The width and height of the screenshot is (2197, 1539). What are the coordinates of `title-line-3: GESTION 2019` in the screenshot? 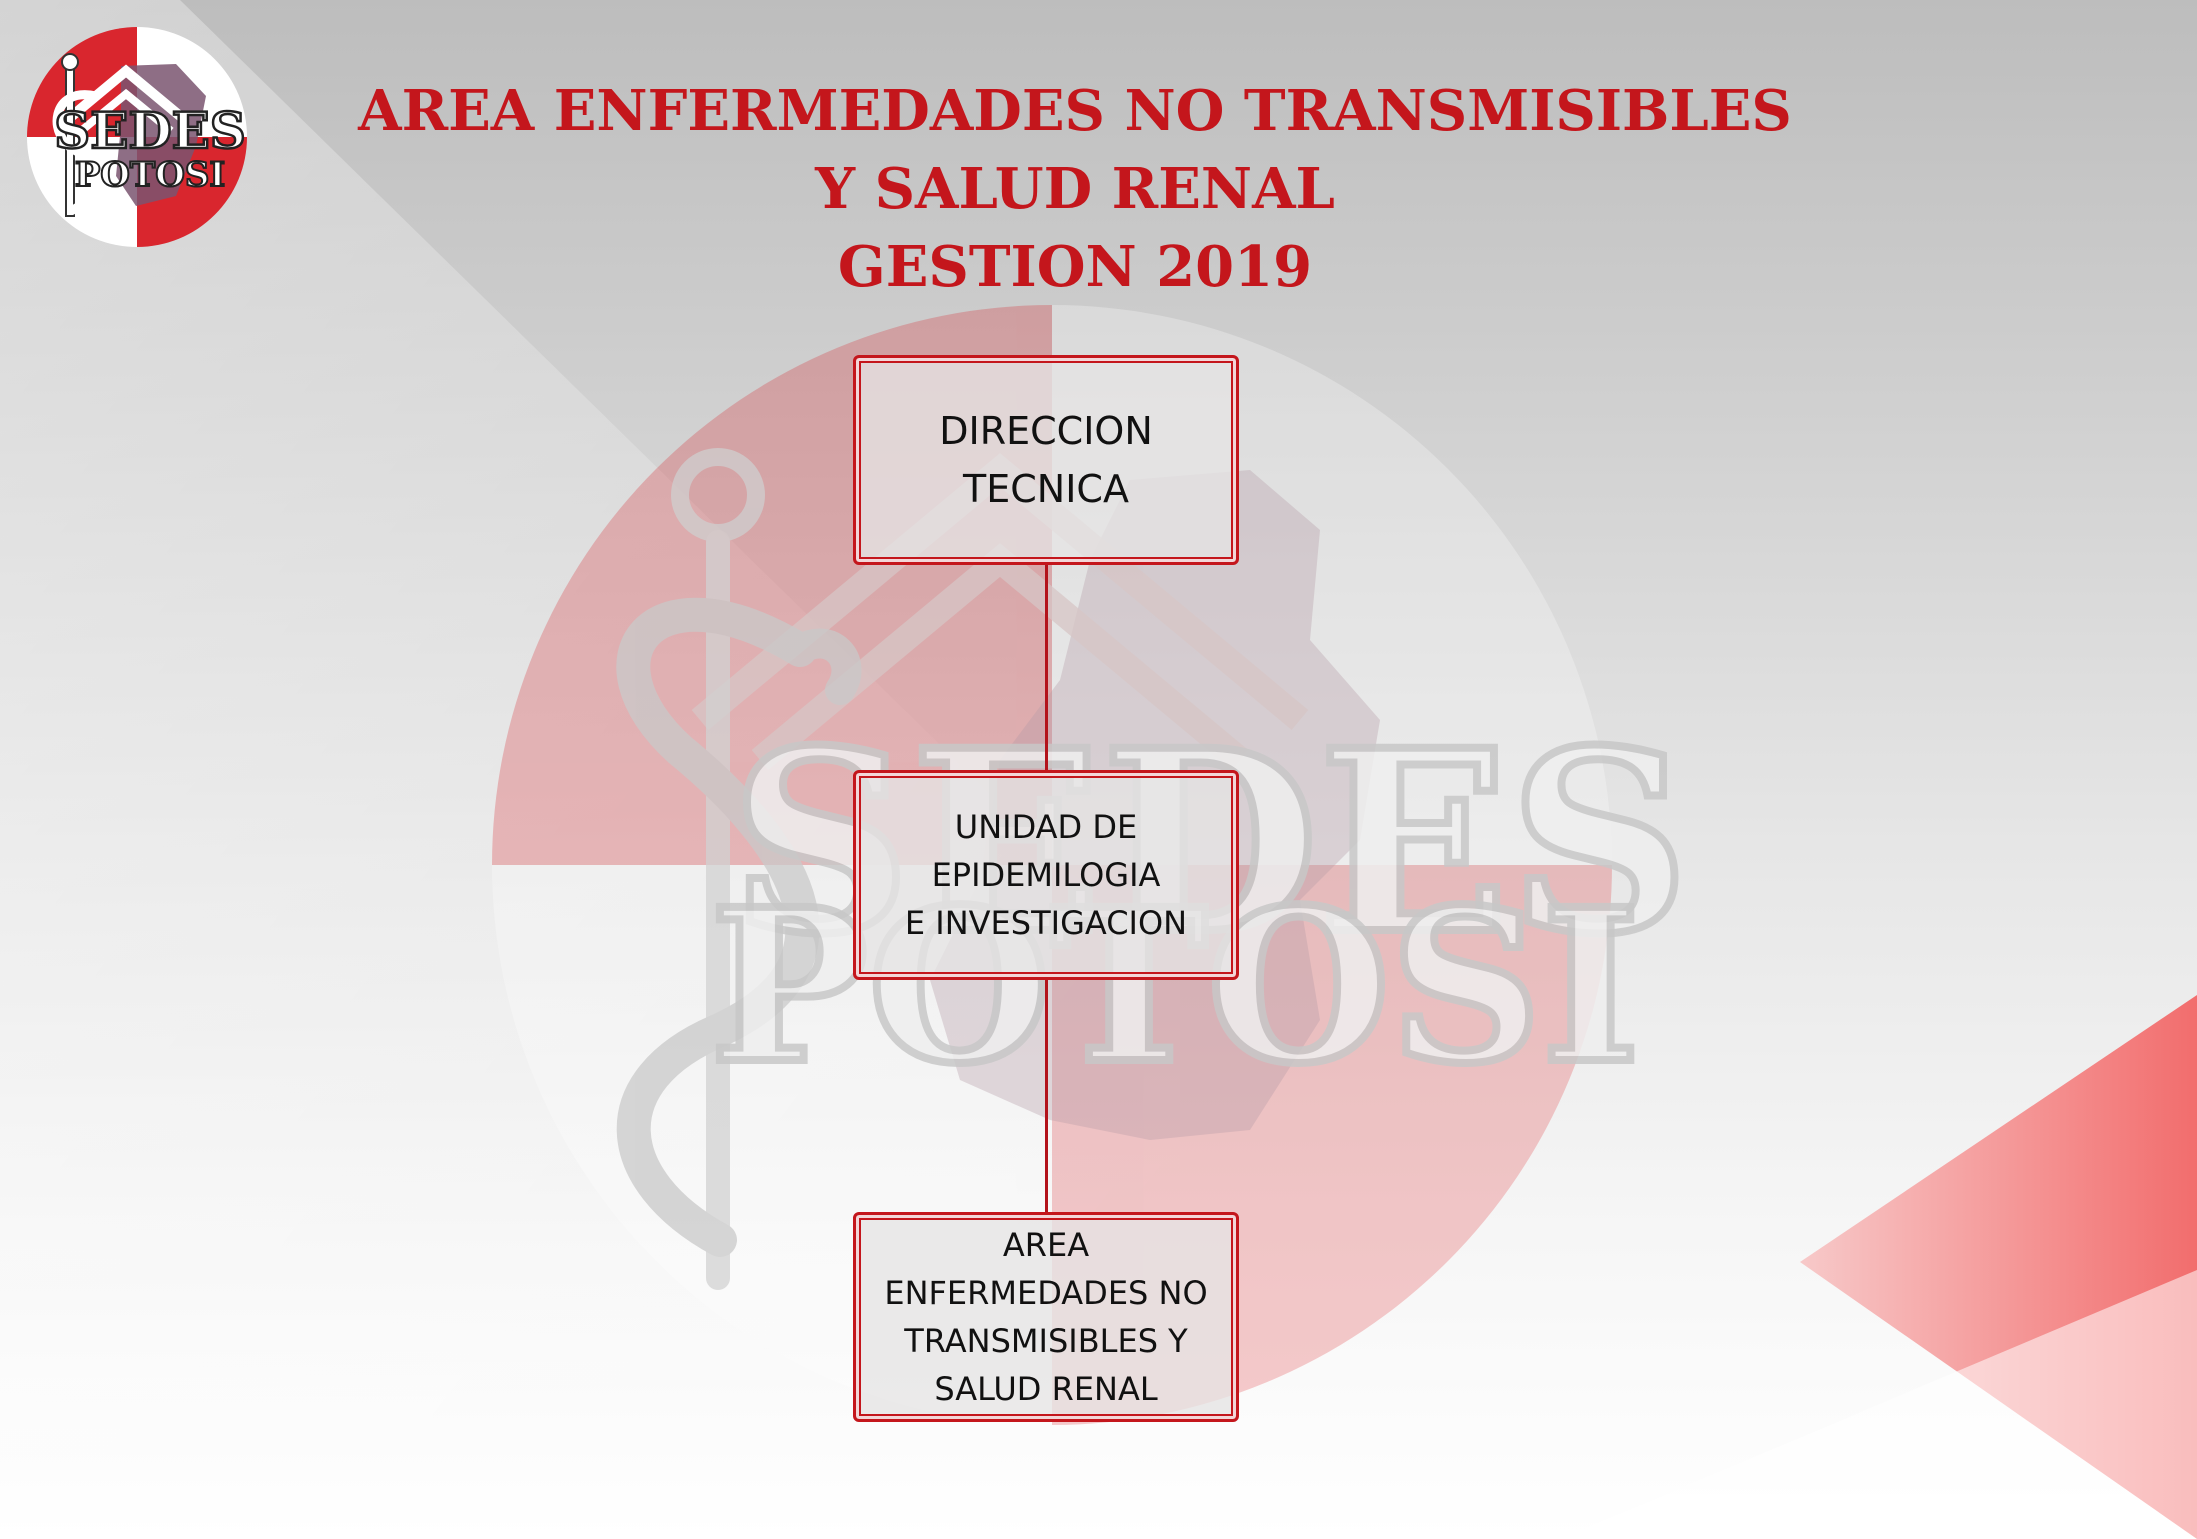 It's located at (1075, 267).